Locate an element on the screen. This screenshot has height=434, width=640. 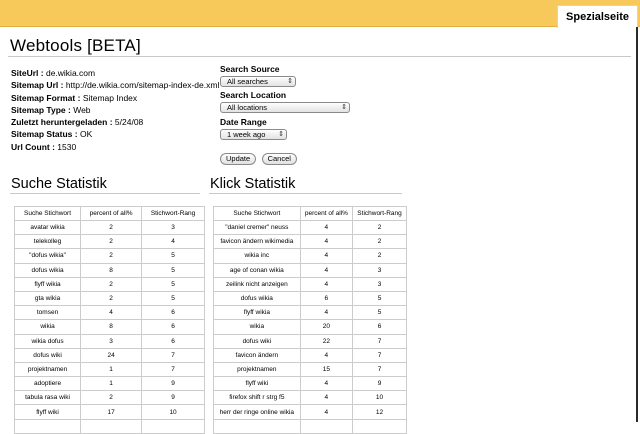
keyword-cell: gta wikia is located at coordinates (47, 298).